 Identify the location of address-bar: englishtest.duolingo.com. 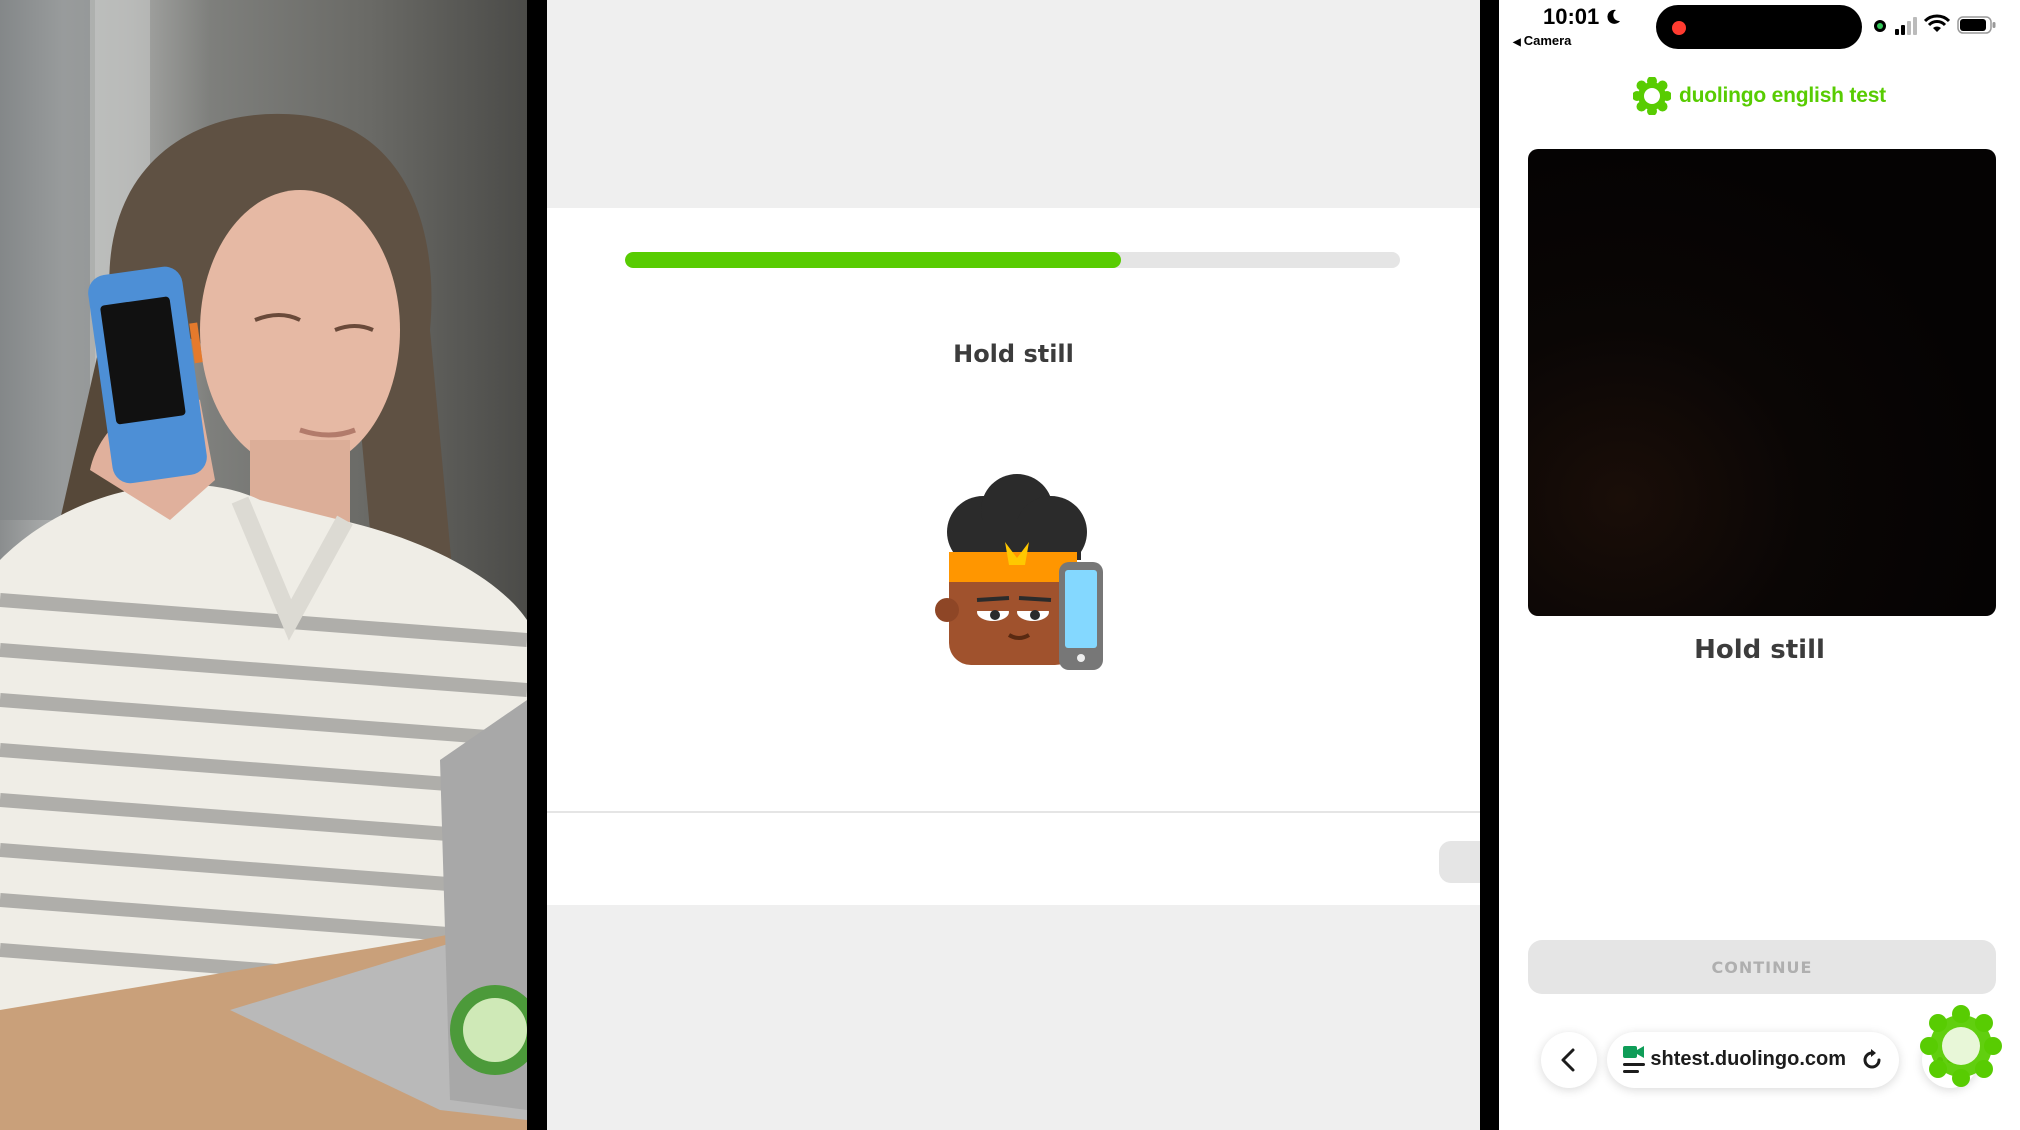
(1753, 1060).